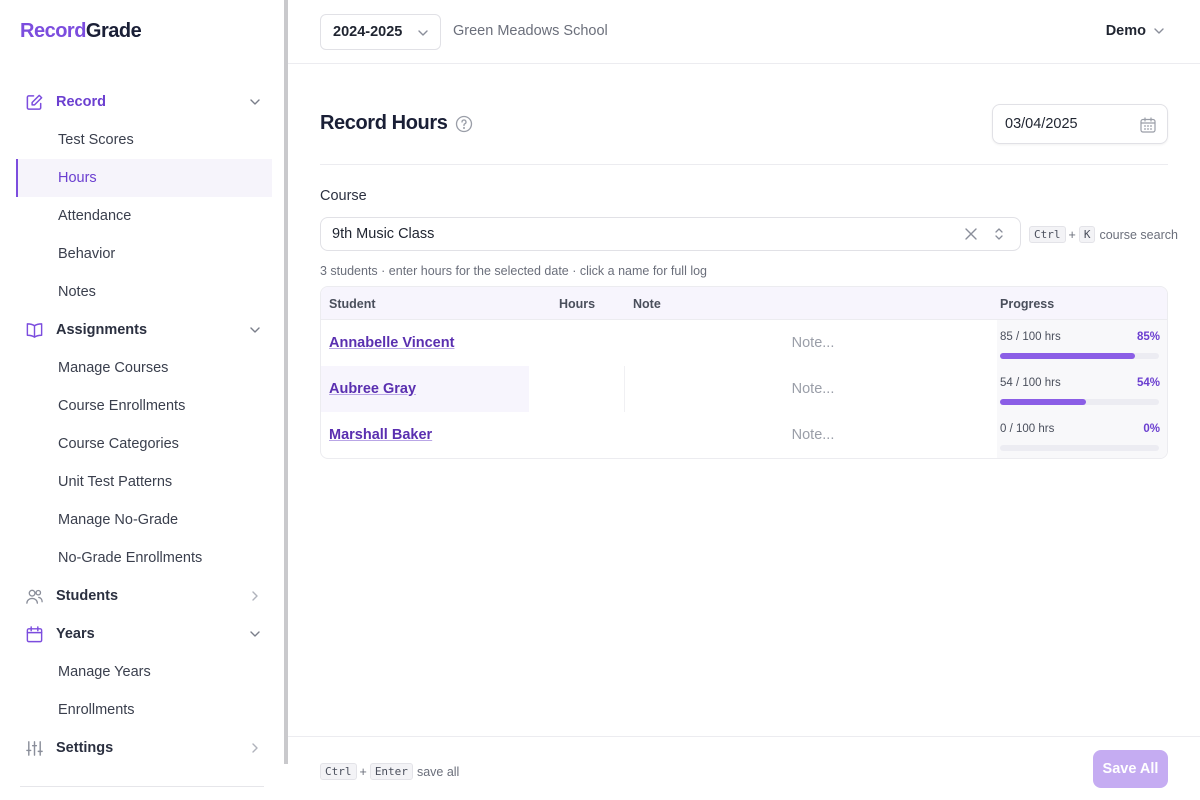 The width and height of the screenshot is (1200, 800). What do you see at coordinates (144, 178) in the screenshot?
I see `sidebar-item-hours: Hours` at bounding box center [144, 178].